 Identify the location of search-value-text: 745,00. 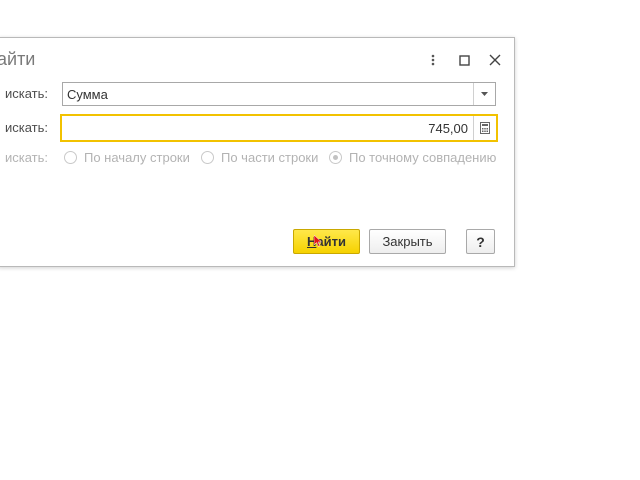
(448, 128).